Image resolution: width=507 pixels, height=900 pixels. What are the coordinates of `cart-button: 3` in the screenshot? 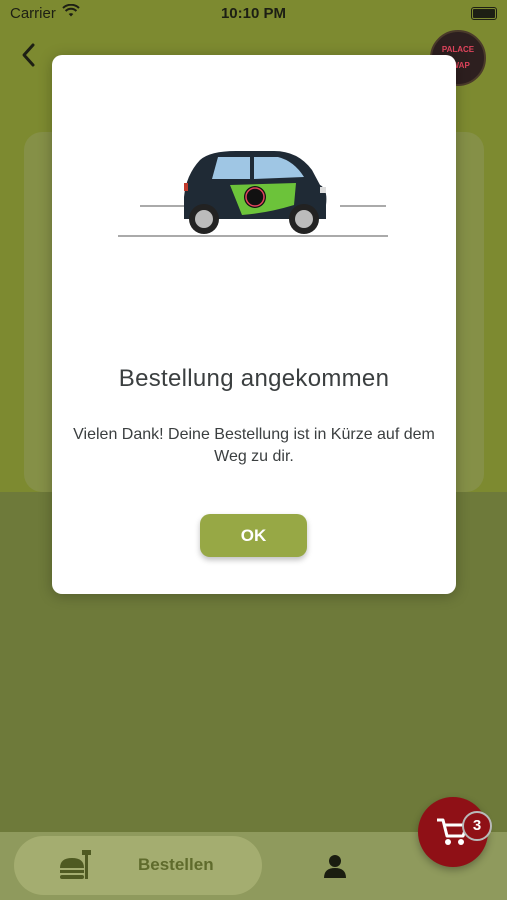 It's located at (455, 832).